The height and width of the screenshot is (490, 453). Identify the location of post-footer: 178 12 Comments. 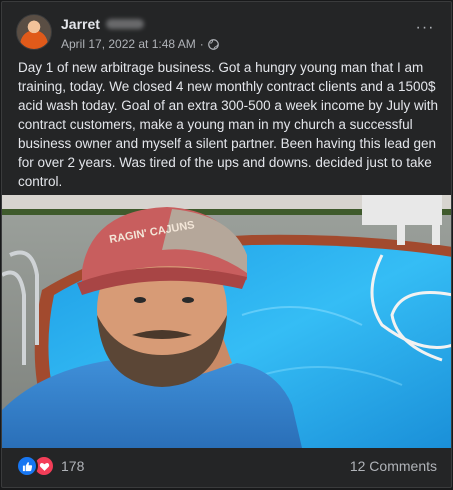
(226, 466).